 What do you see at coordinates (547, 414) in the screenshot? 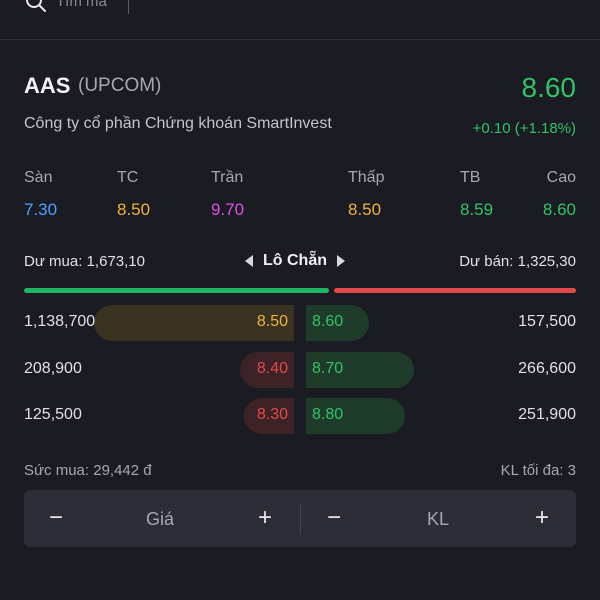
I see `ask-volume: 251,900` at bounding box center [547, 414].